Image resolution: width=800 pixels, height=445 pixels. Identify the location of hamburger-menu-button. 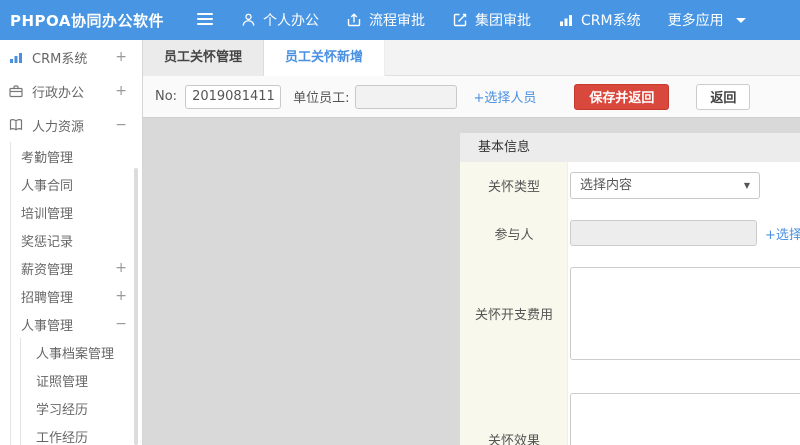
(205, 20).